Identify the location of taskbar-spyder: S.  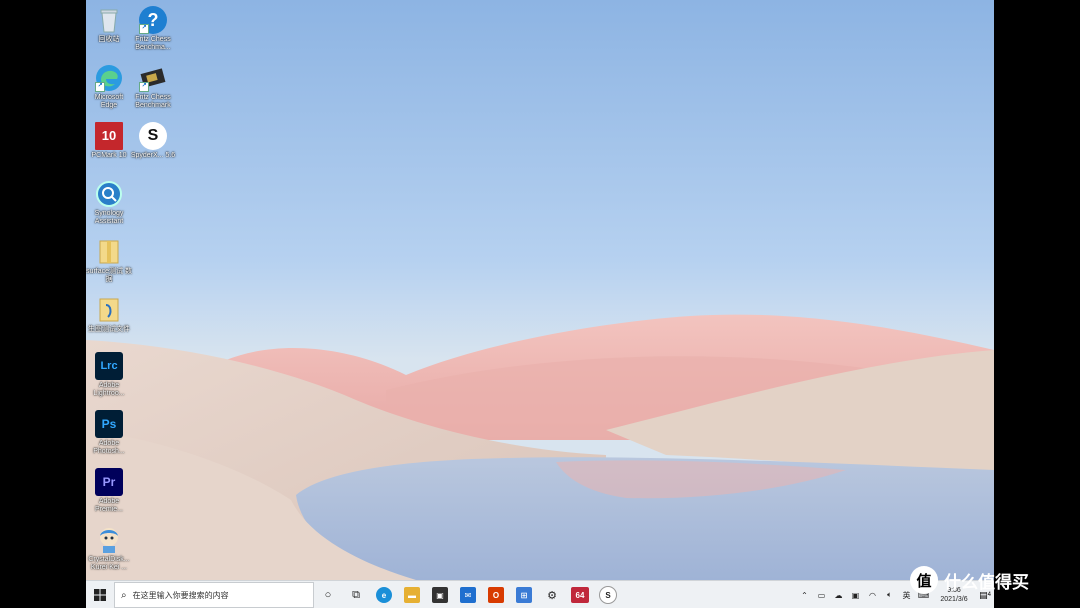
(608, 594).